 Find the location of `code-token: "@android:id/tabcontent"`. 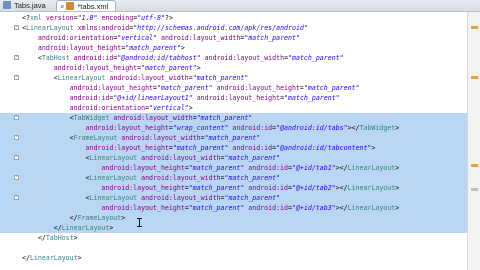

code-token: "@android:id/tabcontent" is located at coordinates (324, 148).